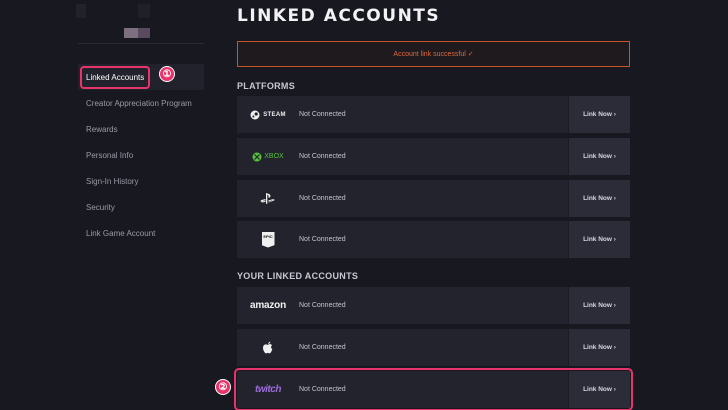  I want to click on twitch-logo: twitch, so click(268, 389).